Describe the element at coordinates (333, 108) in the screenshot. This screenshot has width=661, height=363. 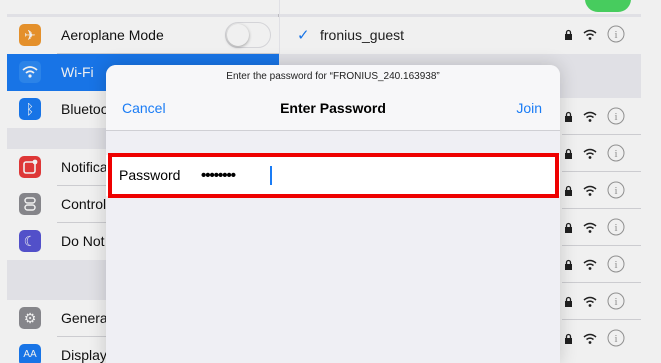
I see `sheet-title: Enter Password` at that location.